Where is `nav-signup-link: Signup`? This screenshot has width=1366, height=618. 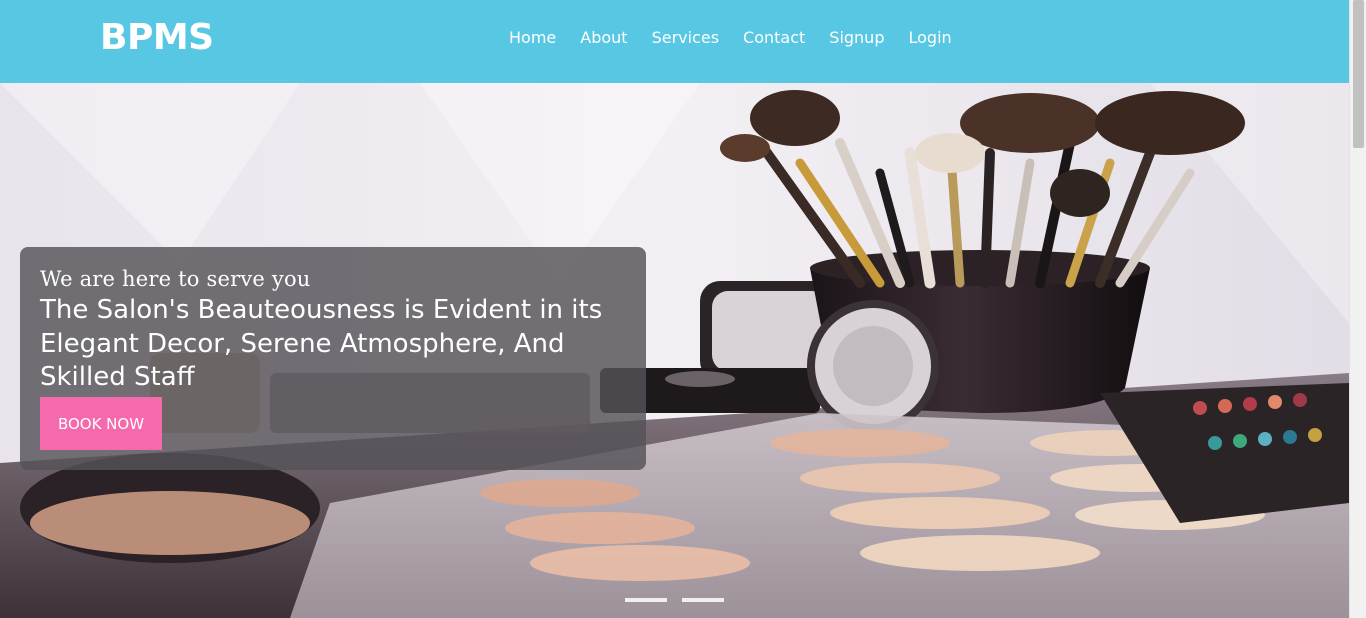
nav-signup-link: Signup is located at coordinates (856, 38).